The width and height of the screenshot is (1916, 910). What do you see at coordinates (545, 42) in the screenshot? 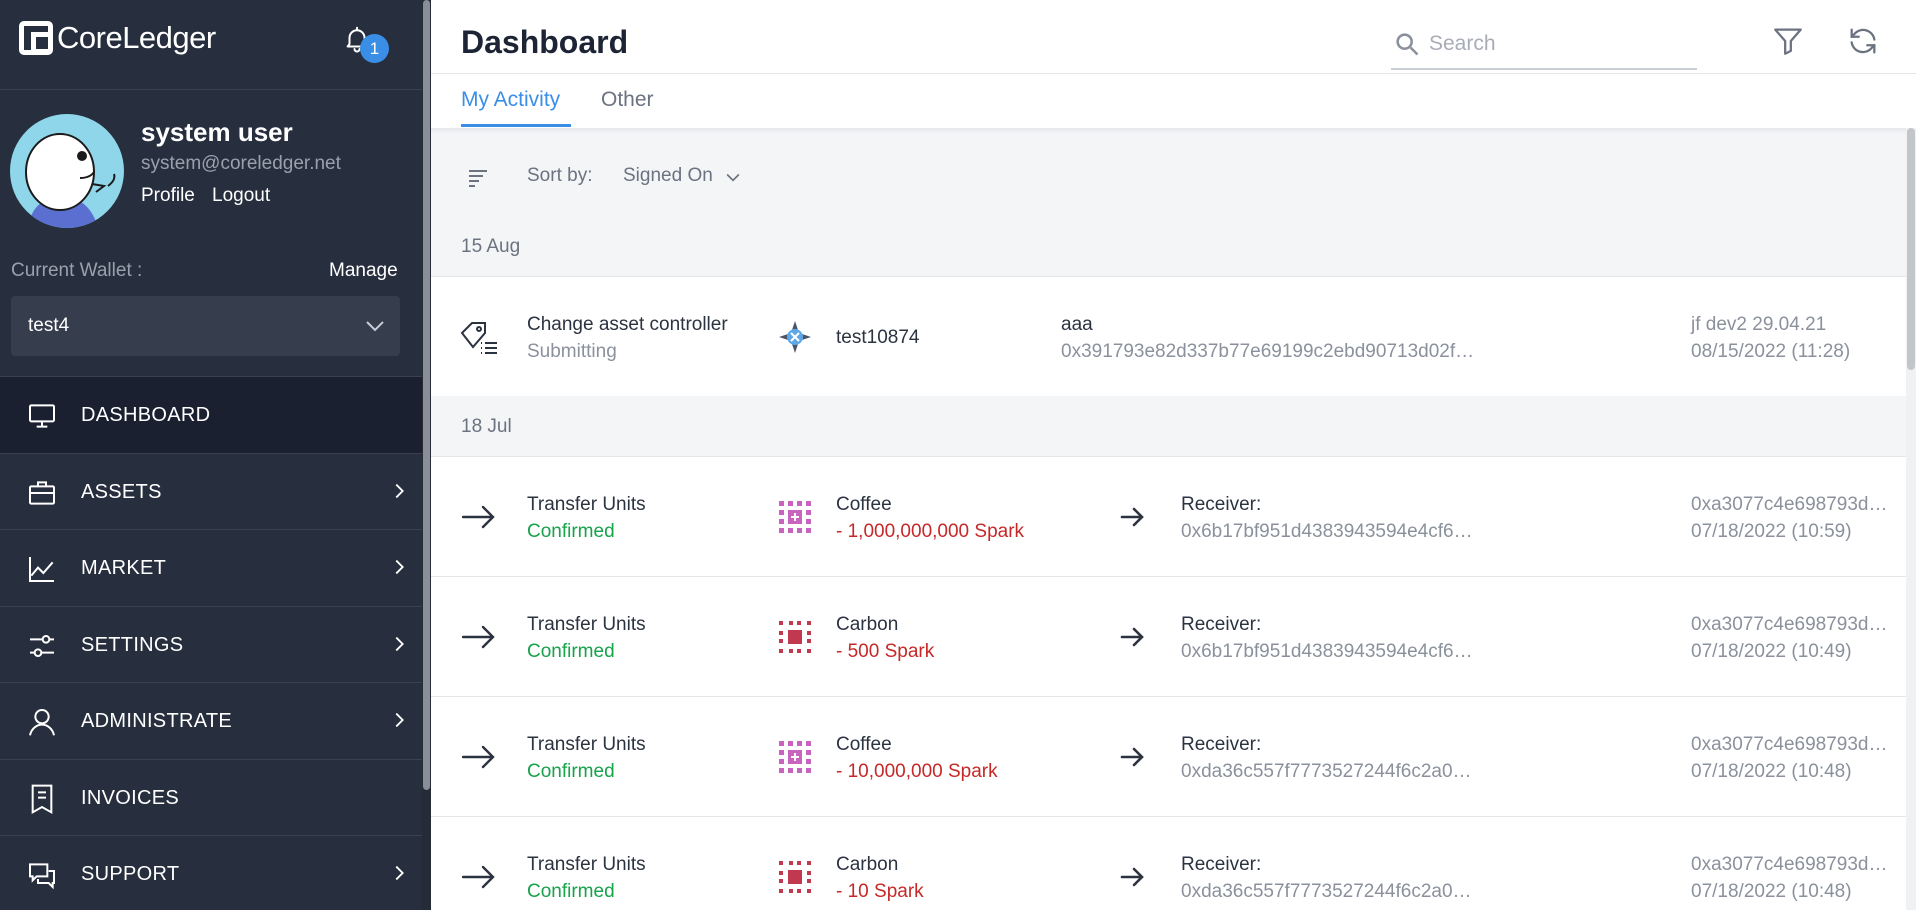
I see `page-title: Dashboard` at bounding box center [545, 42].